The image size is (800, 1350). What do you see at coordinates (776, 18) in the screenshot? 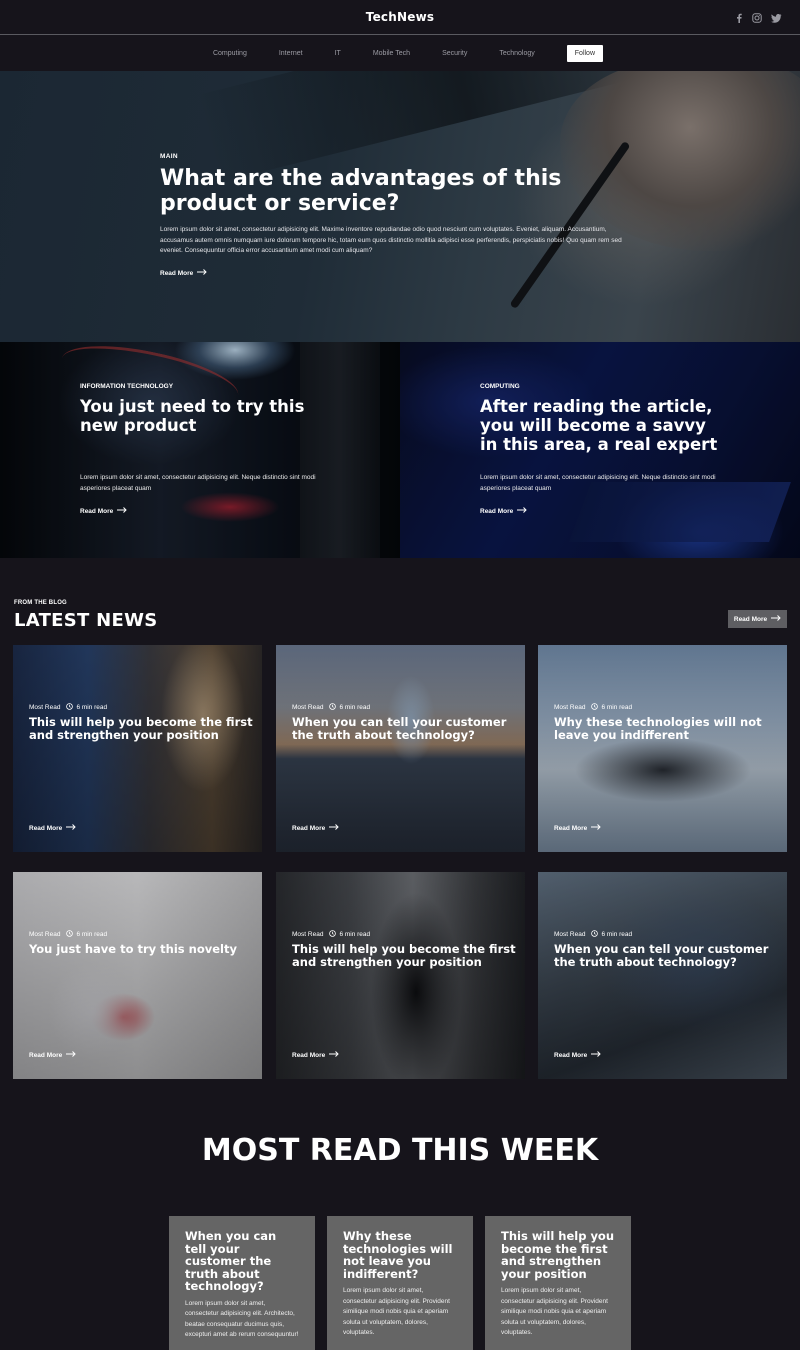
I see `twitter-icon` at bounding box center [776, 18].